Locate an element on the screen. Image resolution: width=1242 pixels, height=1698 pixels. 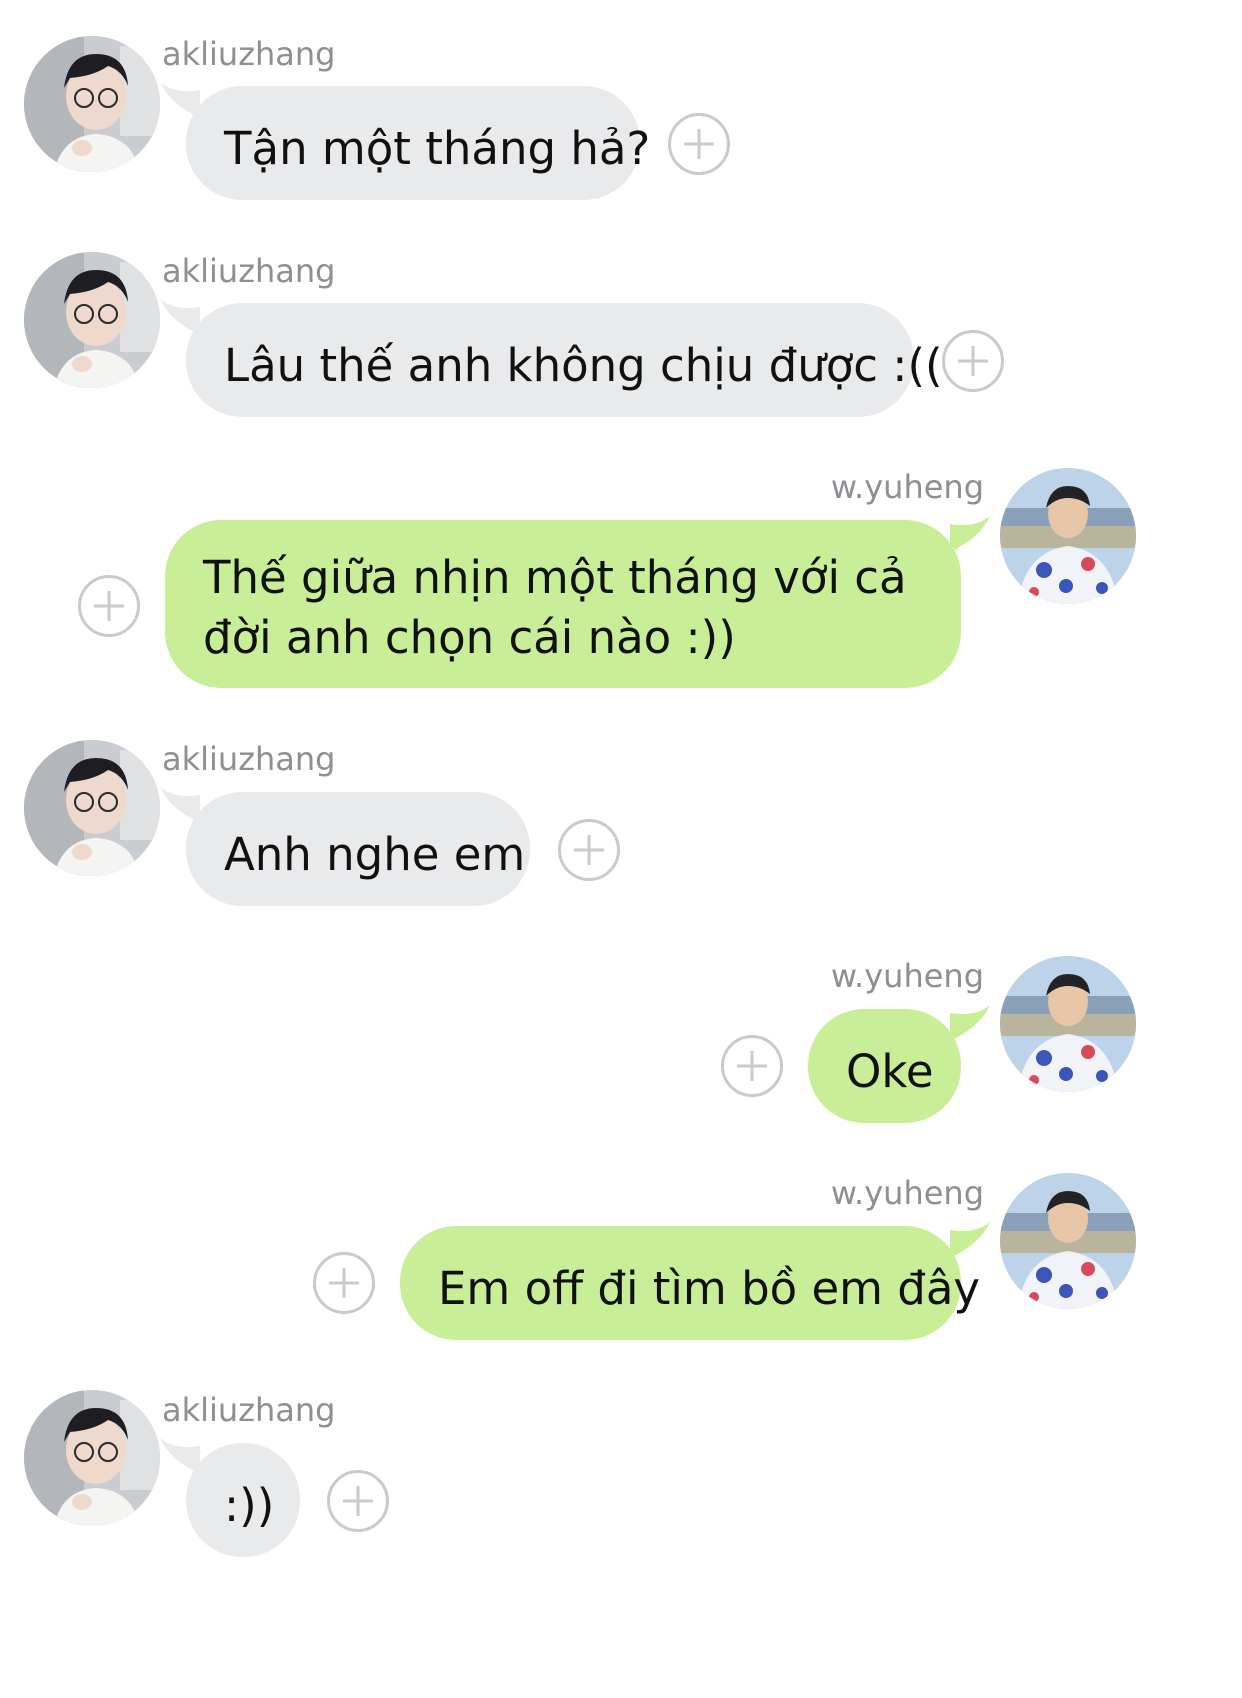
message-bubble: Em off đi tìm bồ em đây is located at coordinates (690, 1283).